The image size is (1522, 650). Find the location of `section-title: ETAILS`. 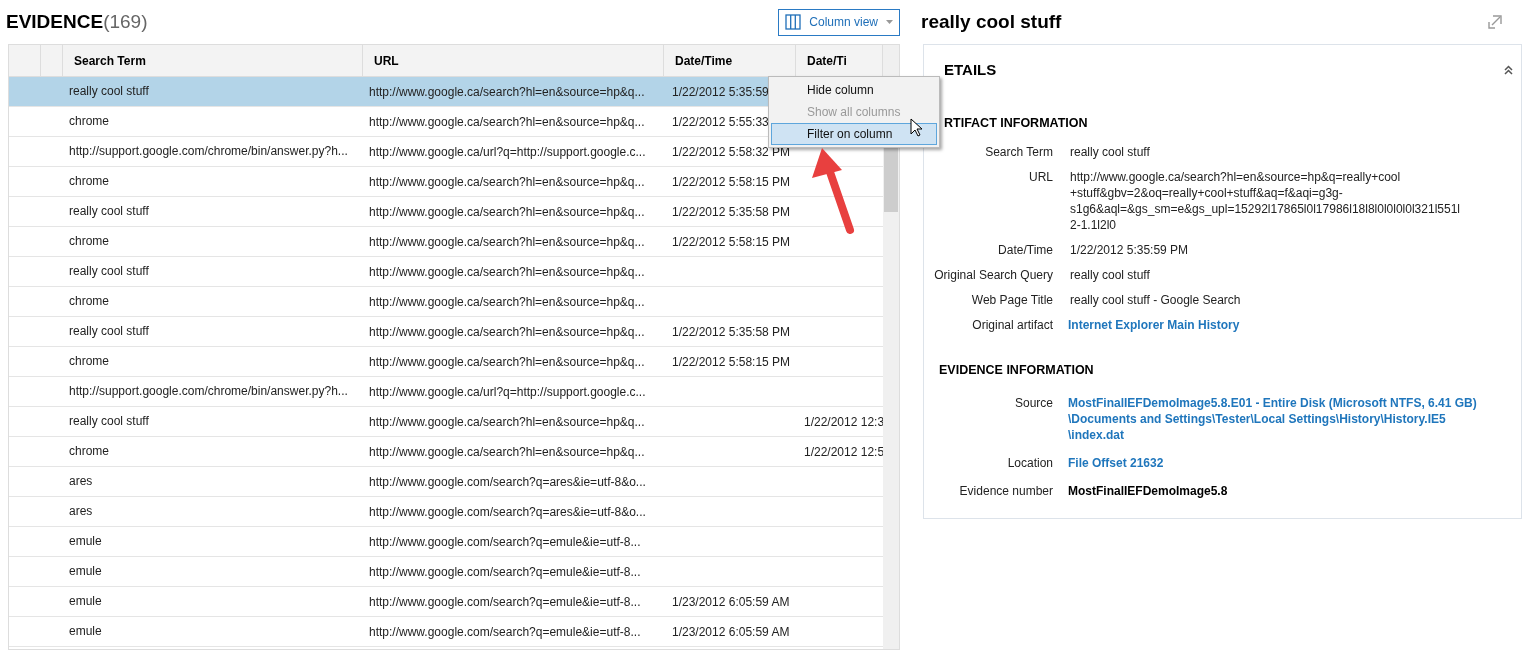

section-title: ETAILS is located at coordinates (970, 70).